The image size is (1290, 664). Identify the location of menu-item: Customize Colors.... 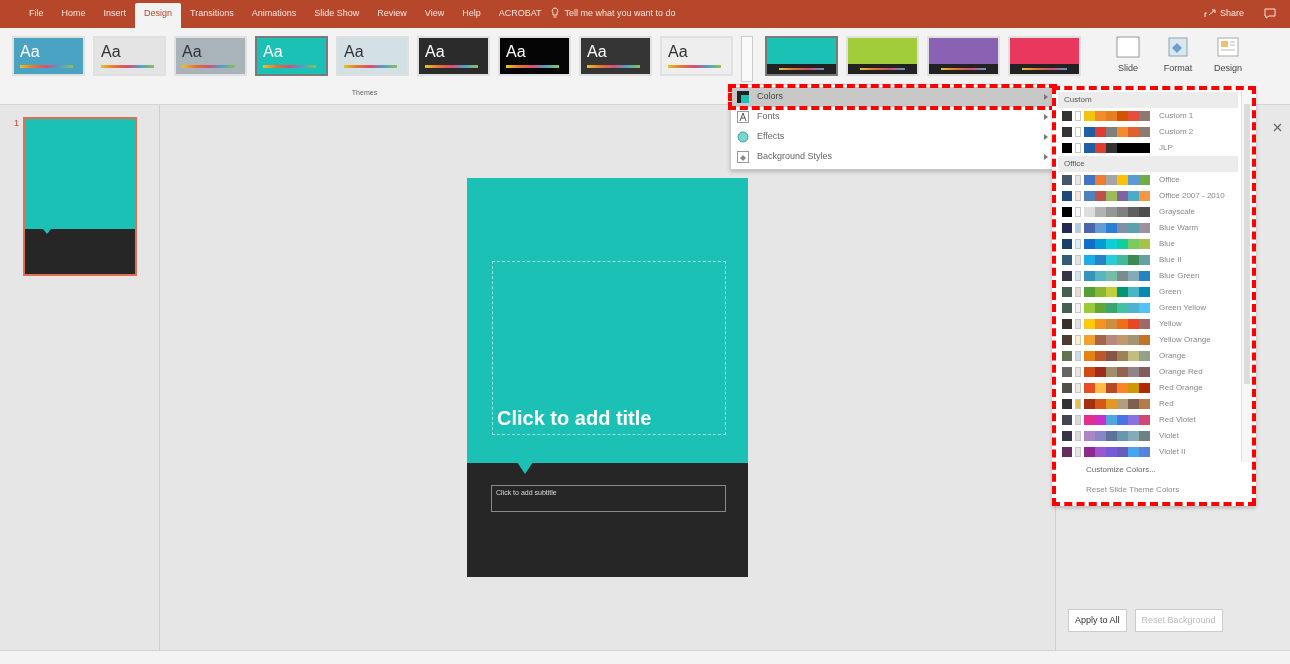
(1107, 470).